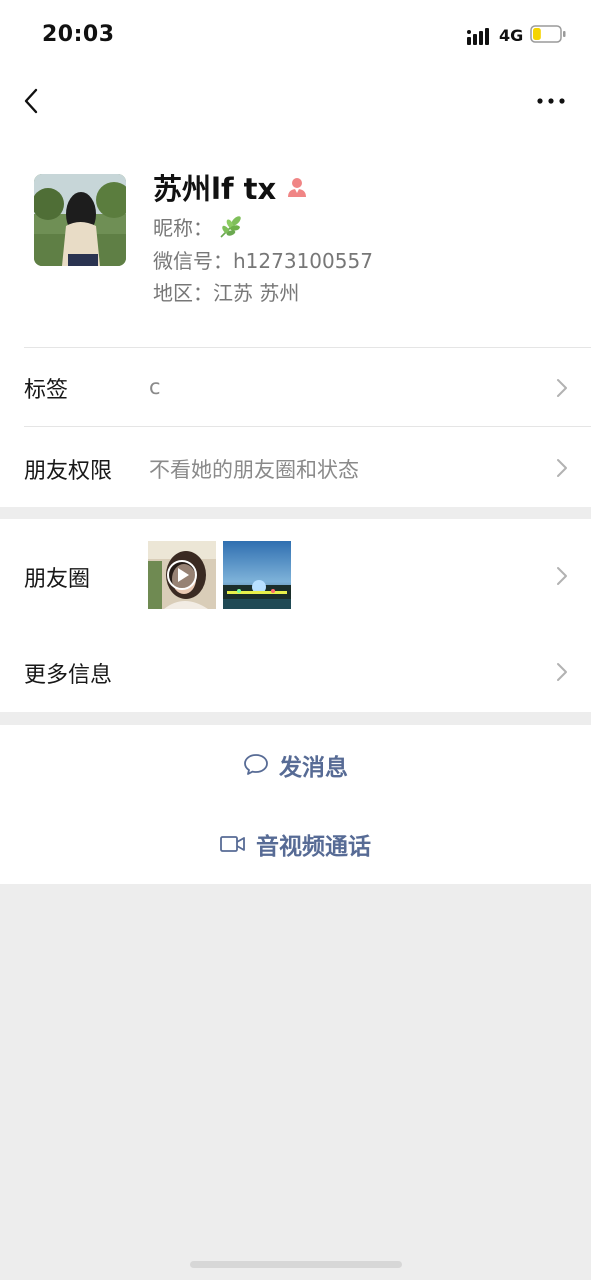  I want to click on nickname-label: 昵称：, so click(183, 228).